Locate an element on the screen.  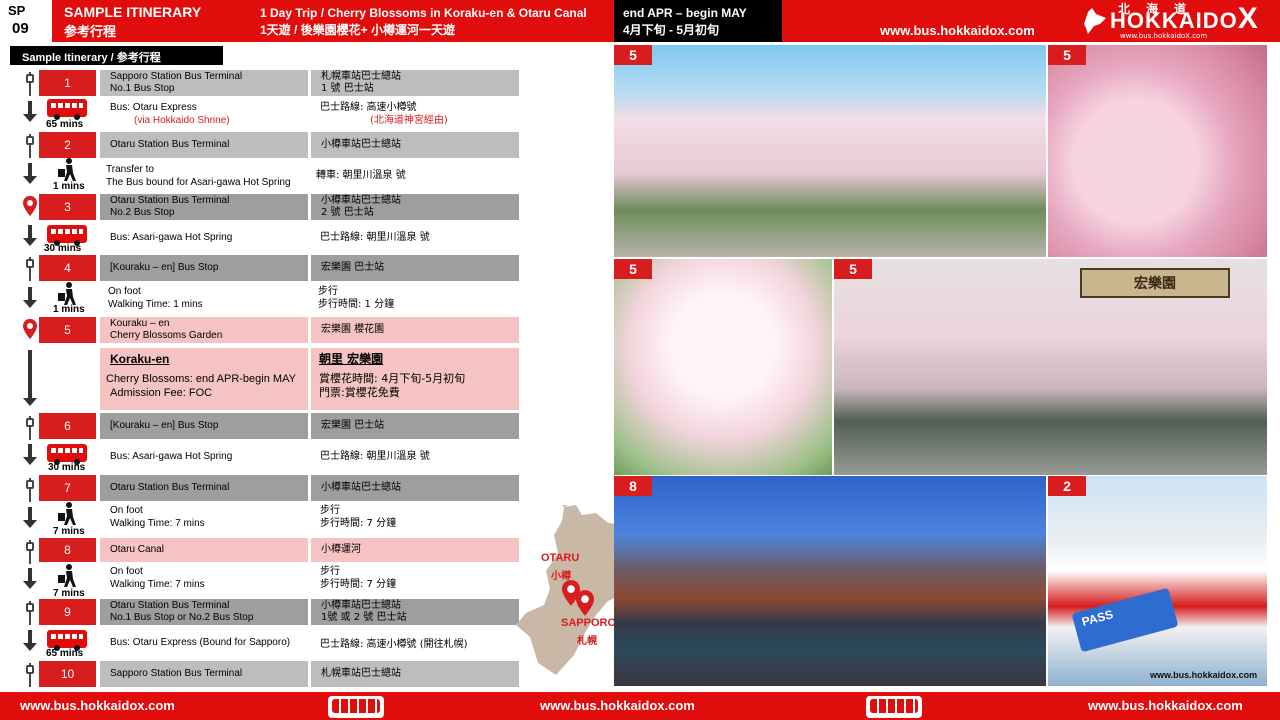
stop-name-en: [Kouraku – en] Bus Stop is located at coordinates (204, 268).